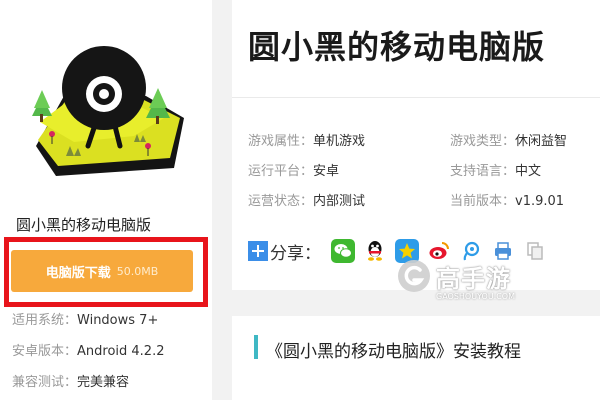 This screenshot has width=600, height=400. Describe the element at coordinates (137, 271) in the screenshot. I see `download-size: 50.0MB` at that location.